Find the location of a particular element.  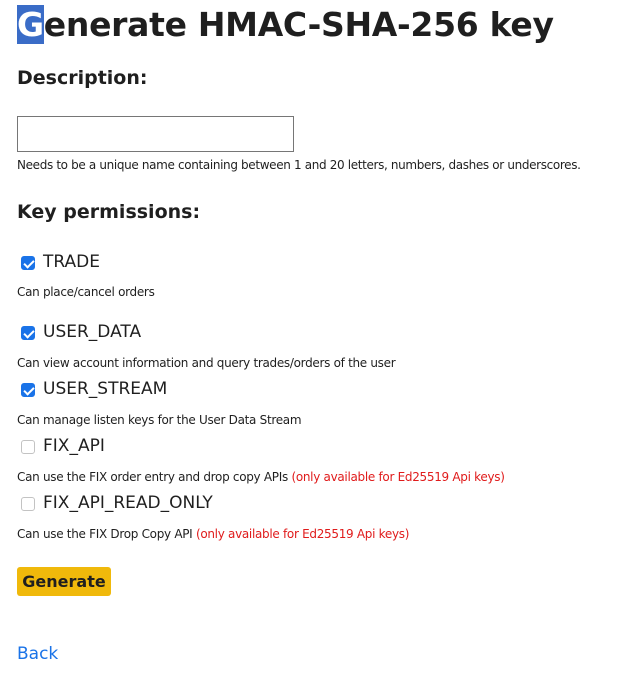

trade-label: TRADE is located at coordinates (71, 262).